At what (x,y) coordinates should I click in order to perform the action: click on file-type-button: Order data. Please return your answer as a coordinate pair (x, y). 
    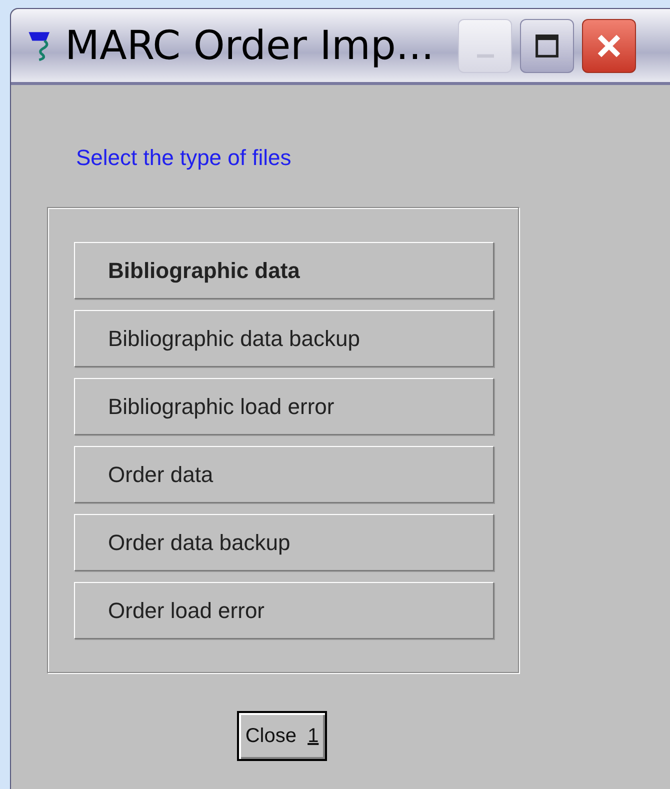
    Looking at the image, I should click on (284, 474).